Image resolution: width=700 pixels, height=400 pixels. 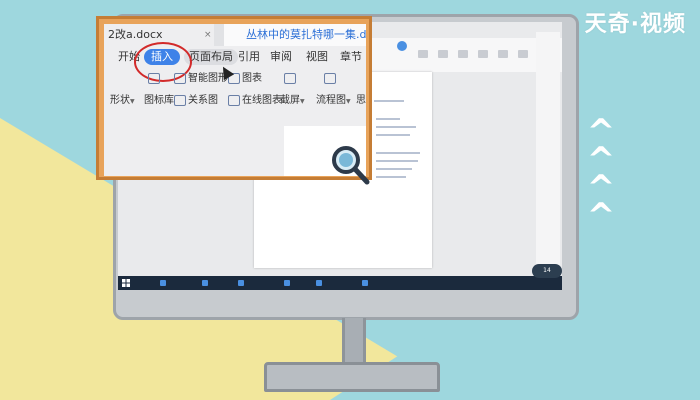 What do you see at coordinates (122, 101) in the screenshot?
I see `shapes-button: 形状▼` at bounding box center [122, 101].